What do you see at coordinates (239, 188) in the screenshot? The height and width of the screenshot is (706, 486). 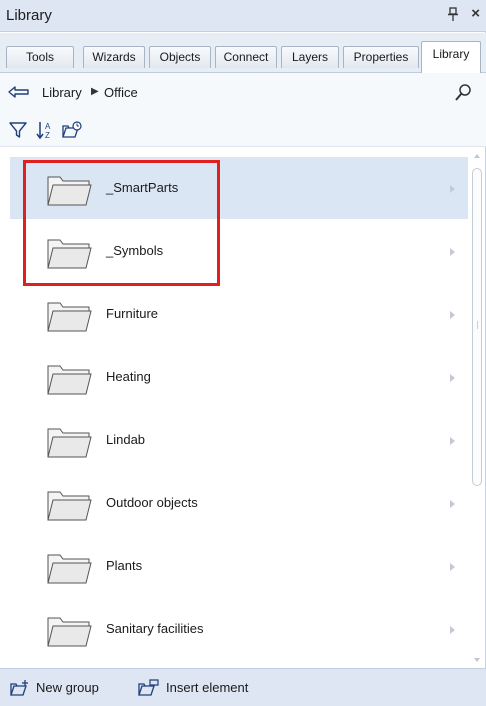 I see `list-item: _SmartParts` at bounding box center [239, 188].